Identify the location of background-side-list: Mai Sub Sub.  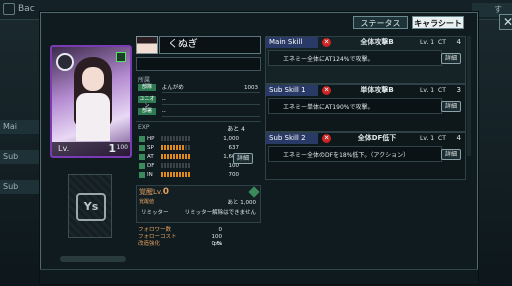
(21, 165).